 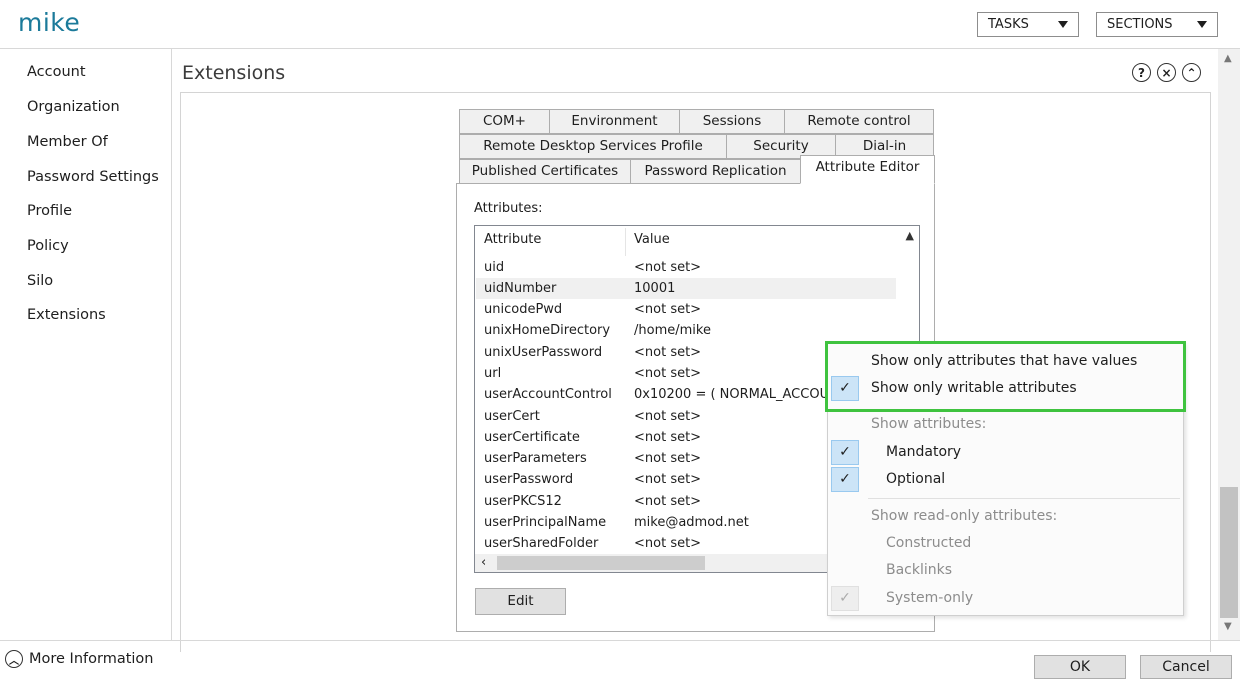 What do you see at coordinates (1024, 498) in the screenshot?
I see `menu-separator` at bounding box center [1024, 498].